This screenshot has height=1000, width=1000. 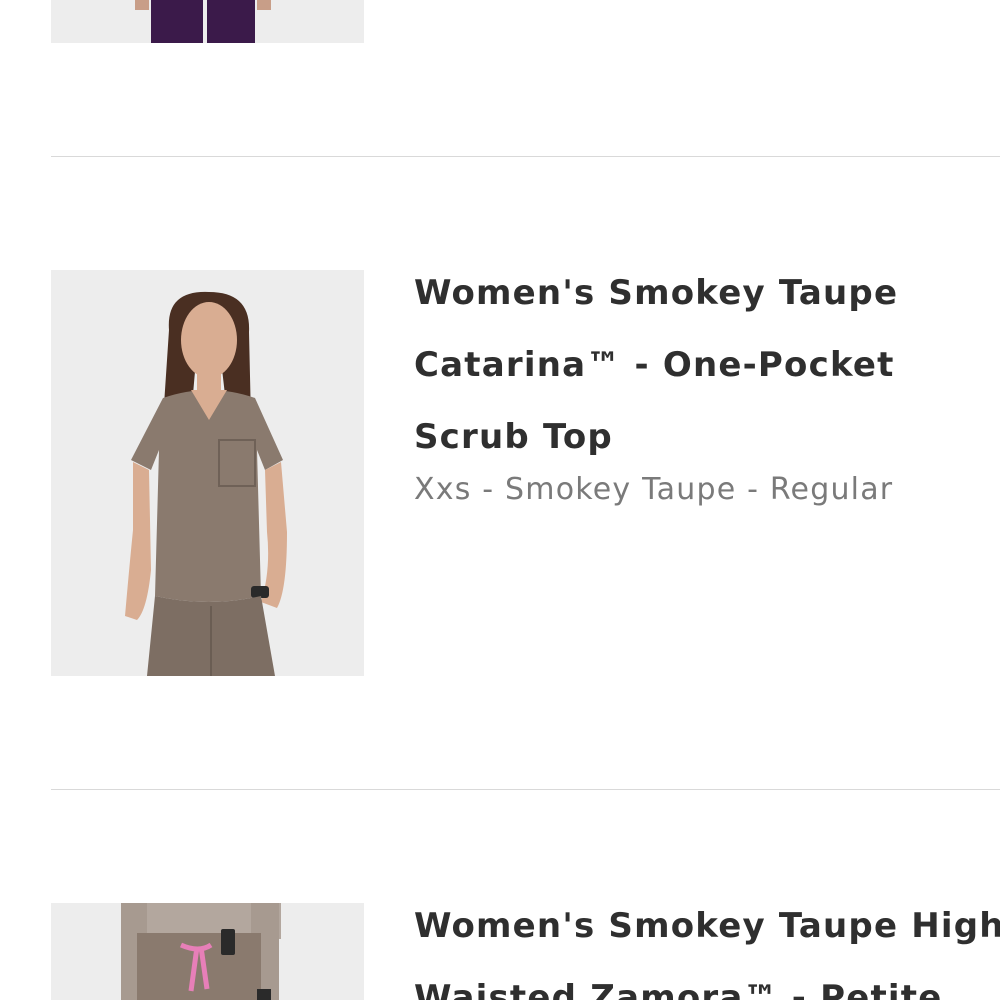 I want to click on scrub-pants-illustration, so click(x=207, y=951).